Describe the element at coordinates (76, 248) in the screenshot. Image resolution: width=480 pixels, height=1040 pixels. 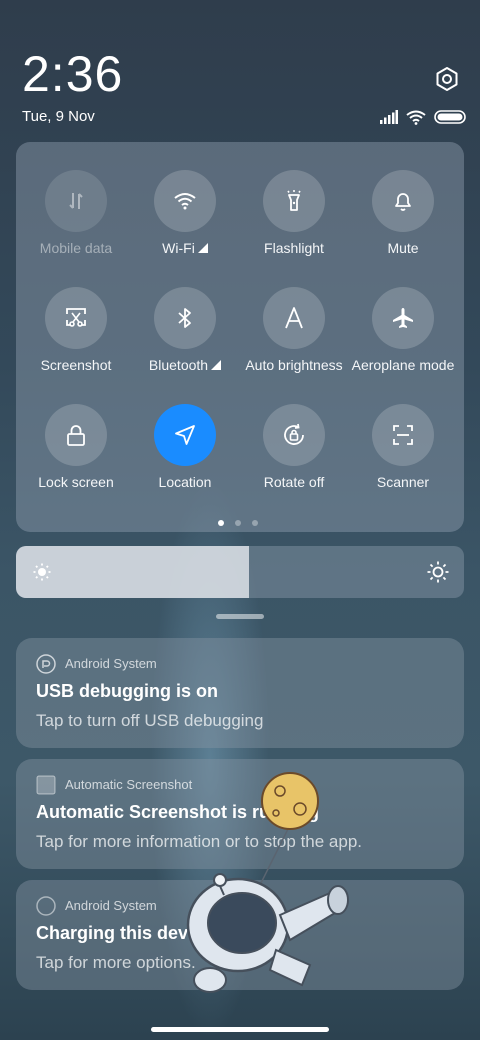
I see `tile-mobile-data-label: Mobile data` at that location.